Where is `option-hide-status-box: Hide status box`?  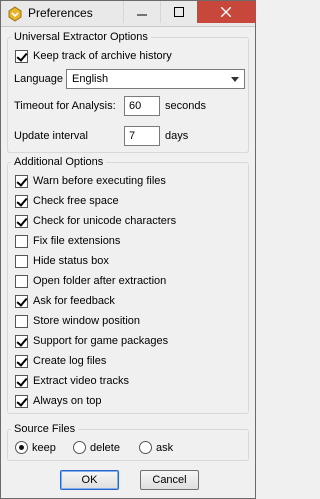
option-hide-status-box: Hide status box is located at coordinates (130, 262).